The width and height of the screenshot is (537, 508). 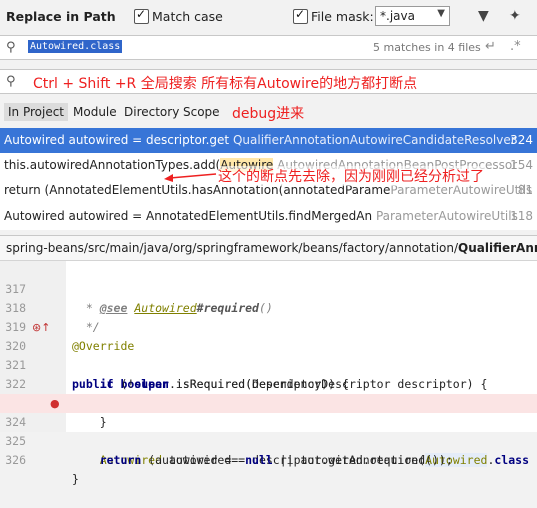 I want to click on scope-scope: Scope, so click(x=201, y=112).